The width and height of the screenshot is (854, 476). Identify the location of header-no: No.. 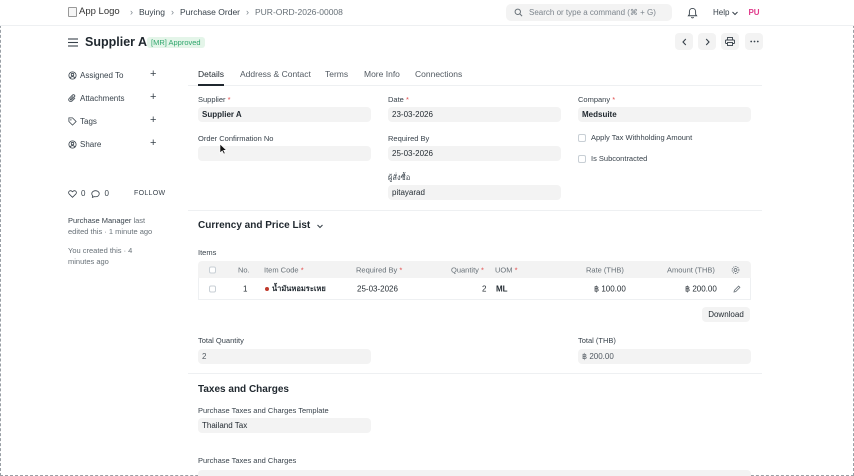
(244, 269).